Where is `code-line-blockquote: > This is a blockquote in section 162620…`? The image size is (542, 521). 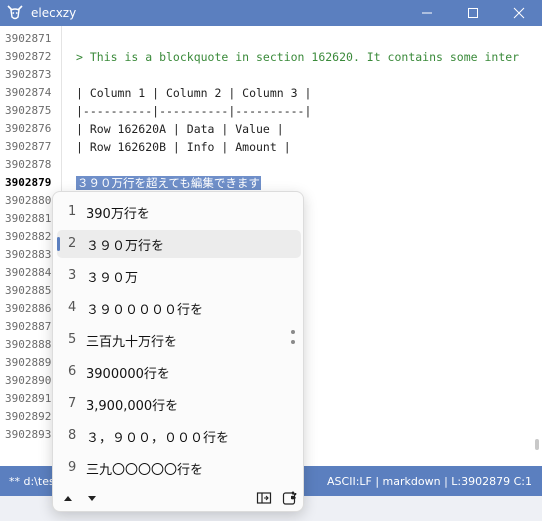 code-line-blockquote: > This is a blockquote in section 162620… is located at coordinates (309, 57).